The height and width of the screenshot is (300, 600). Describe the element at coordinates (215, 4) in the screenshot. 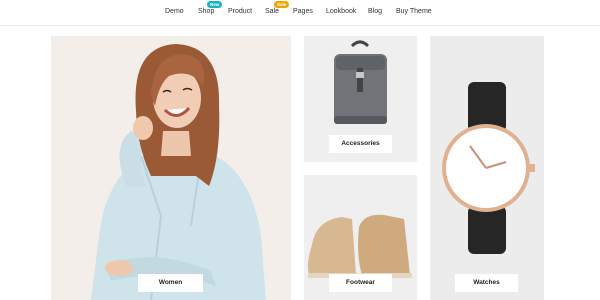

I see `new-badge: New` at that location.